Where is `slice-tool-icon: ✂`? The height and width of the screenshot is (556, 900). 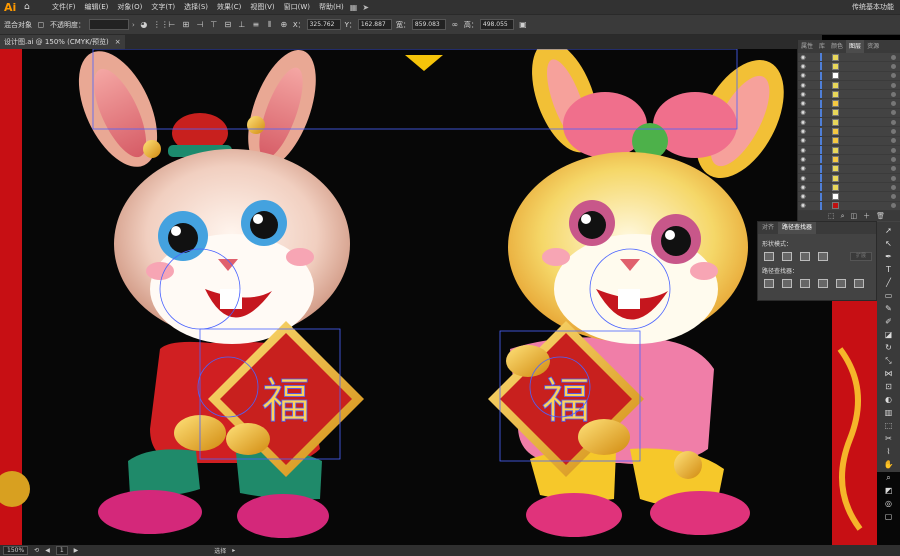 slice-tool-icon: ✂ is located at coordinates (888, 439).